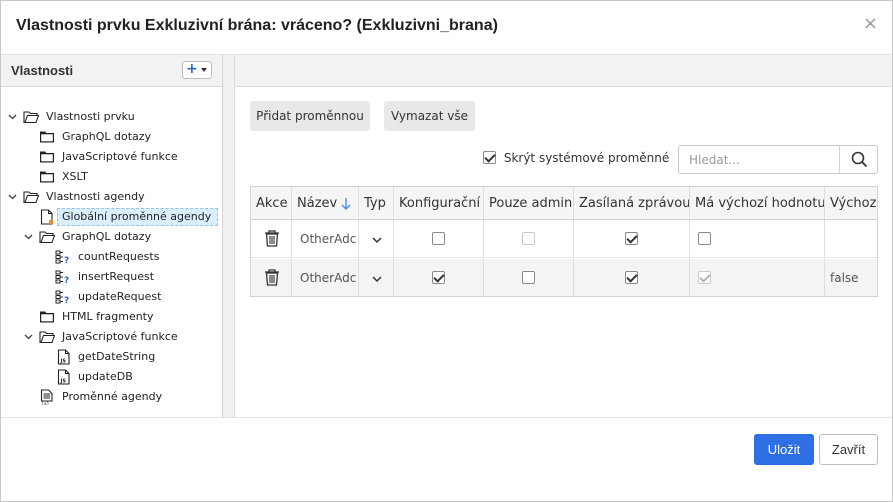 The image size is (893, 502). What do you see at coordinates (137, 216) in the screenshot?
I see `tree-node-label: Globální proměnné agendy` at bounding box center [137, 216].